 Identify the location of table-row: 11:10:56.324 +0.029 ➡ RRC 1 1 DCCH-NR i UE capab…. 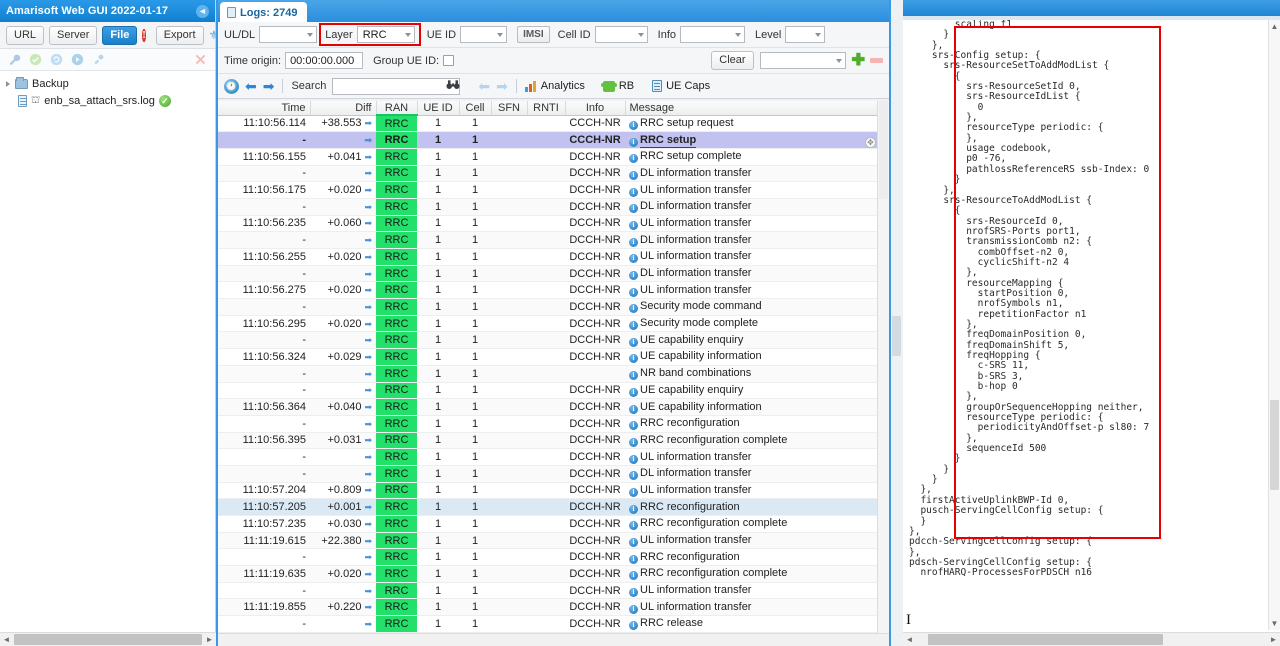
(553, 357).